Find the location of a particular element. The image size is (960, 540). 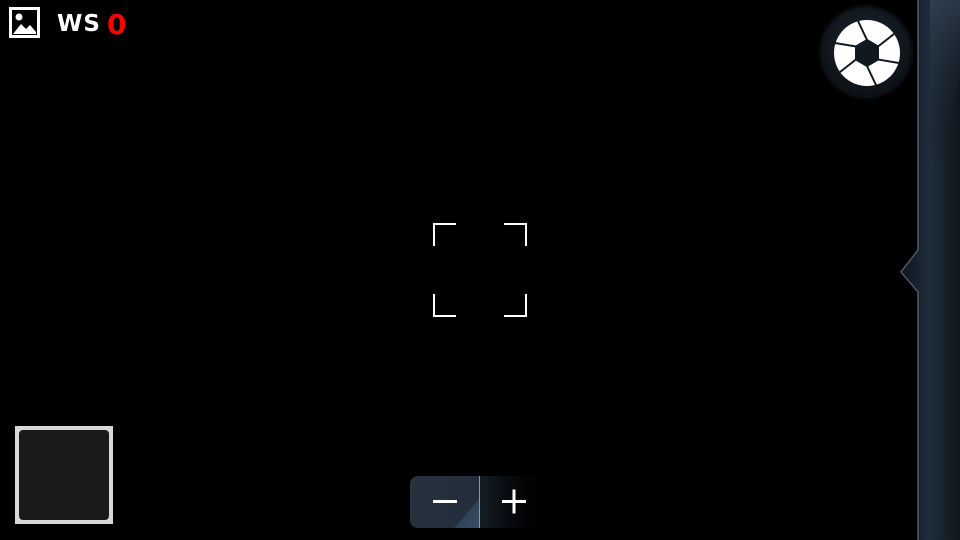

focus-bracket-icon is located at coordinates (480, 270).